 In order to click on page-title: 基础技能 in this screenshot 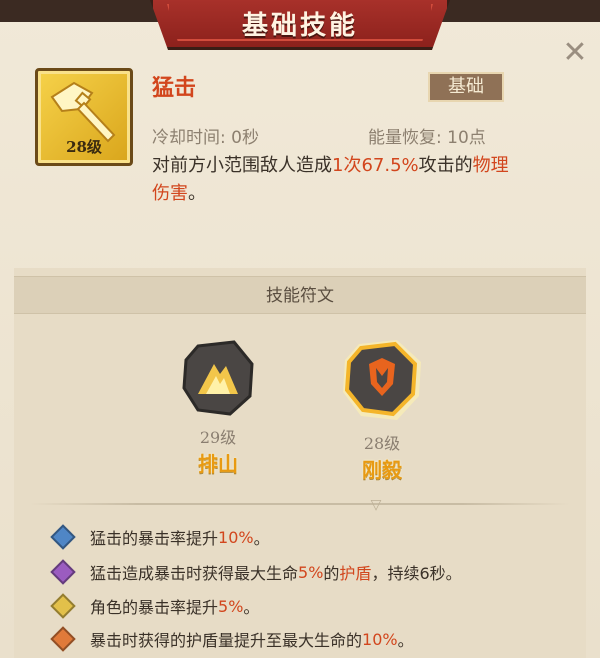, I will do `click(299, 26)`.